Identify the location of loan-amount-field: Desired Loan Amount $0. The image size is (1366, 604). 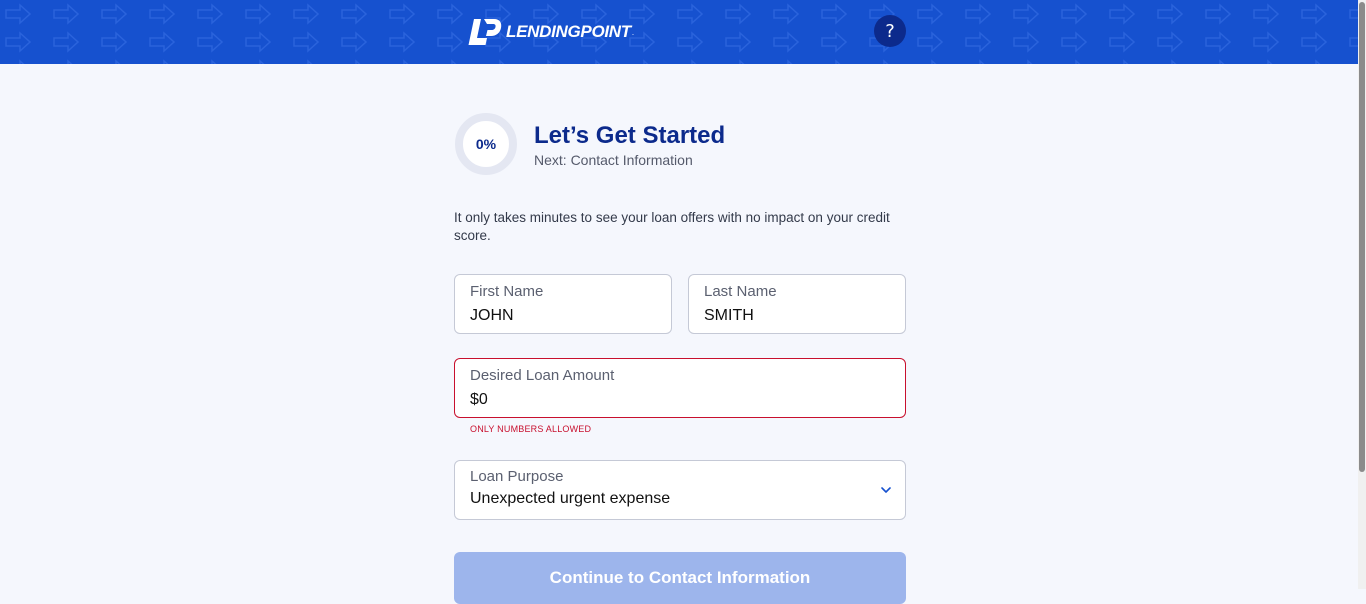
(680, 388).